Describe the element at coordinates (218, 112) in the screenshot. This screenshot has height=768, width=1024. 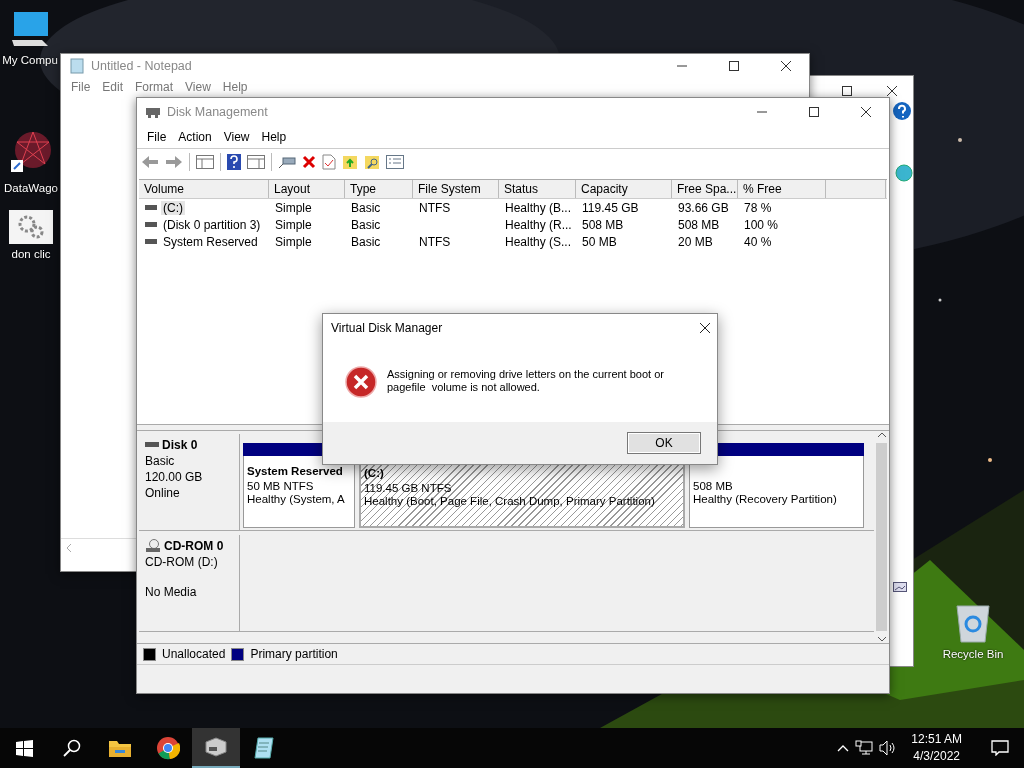
I see `window-title: Disk Management` at that location.